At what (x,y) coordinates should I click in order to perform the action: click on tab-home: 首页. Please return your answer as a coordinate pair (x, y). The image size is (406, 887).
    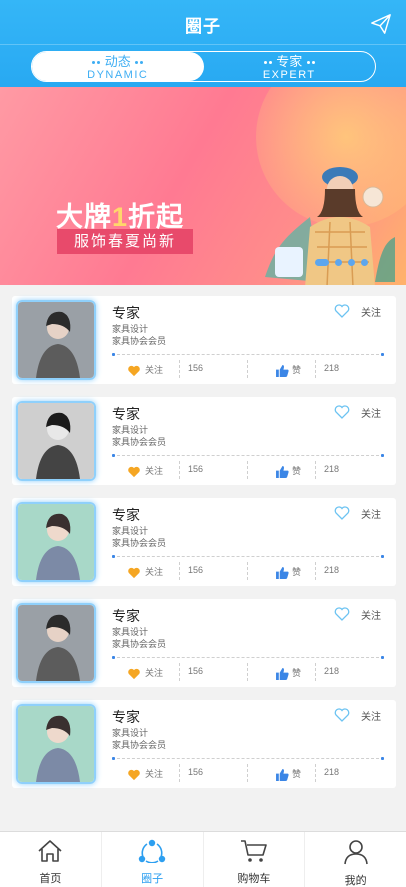
    Looking at the image, I should click on (51, 859).